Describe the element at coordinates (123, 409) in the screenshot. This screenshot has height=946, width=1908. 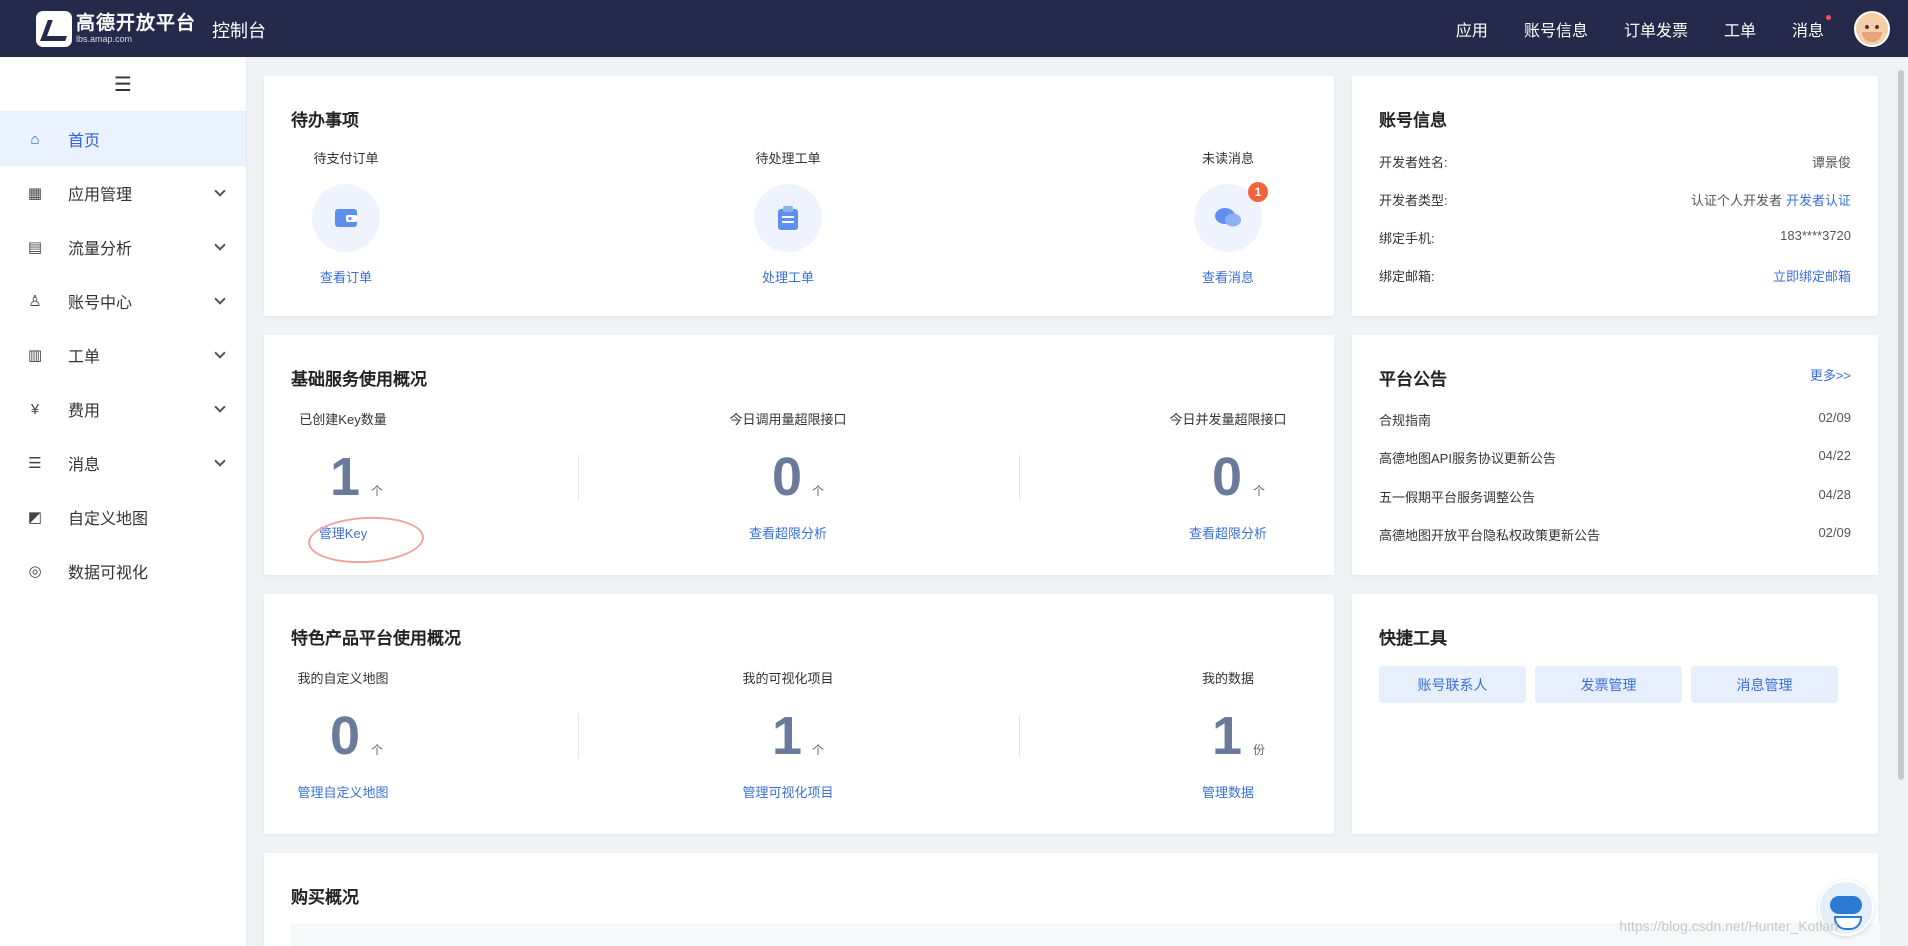
I see `sidebar-item-fees: ¥ 费用` at that location.